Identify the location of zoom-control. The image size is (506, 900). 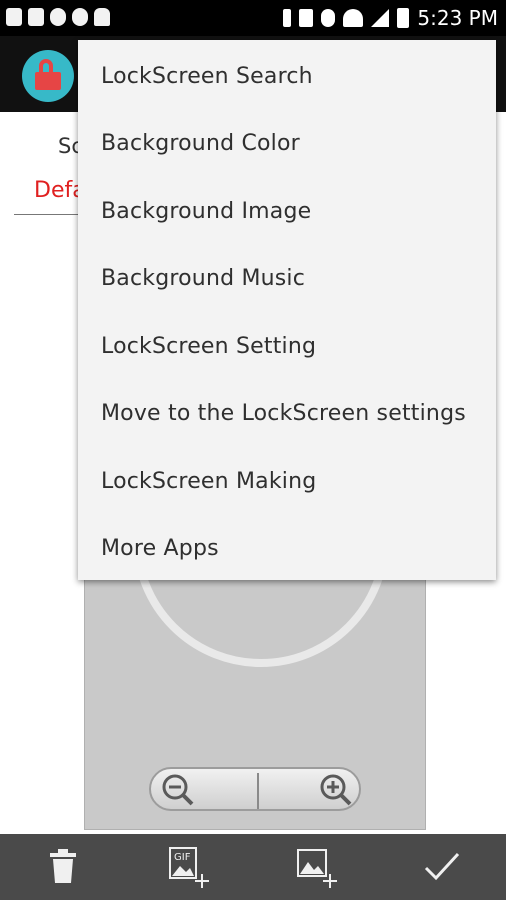
(255, 789).